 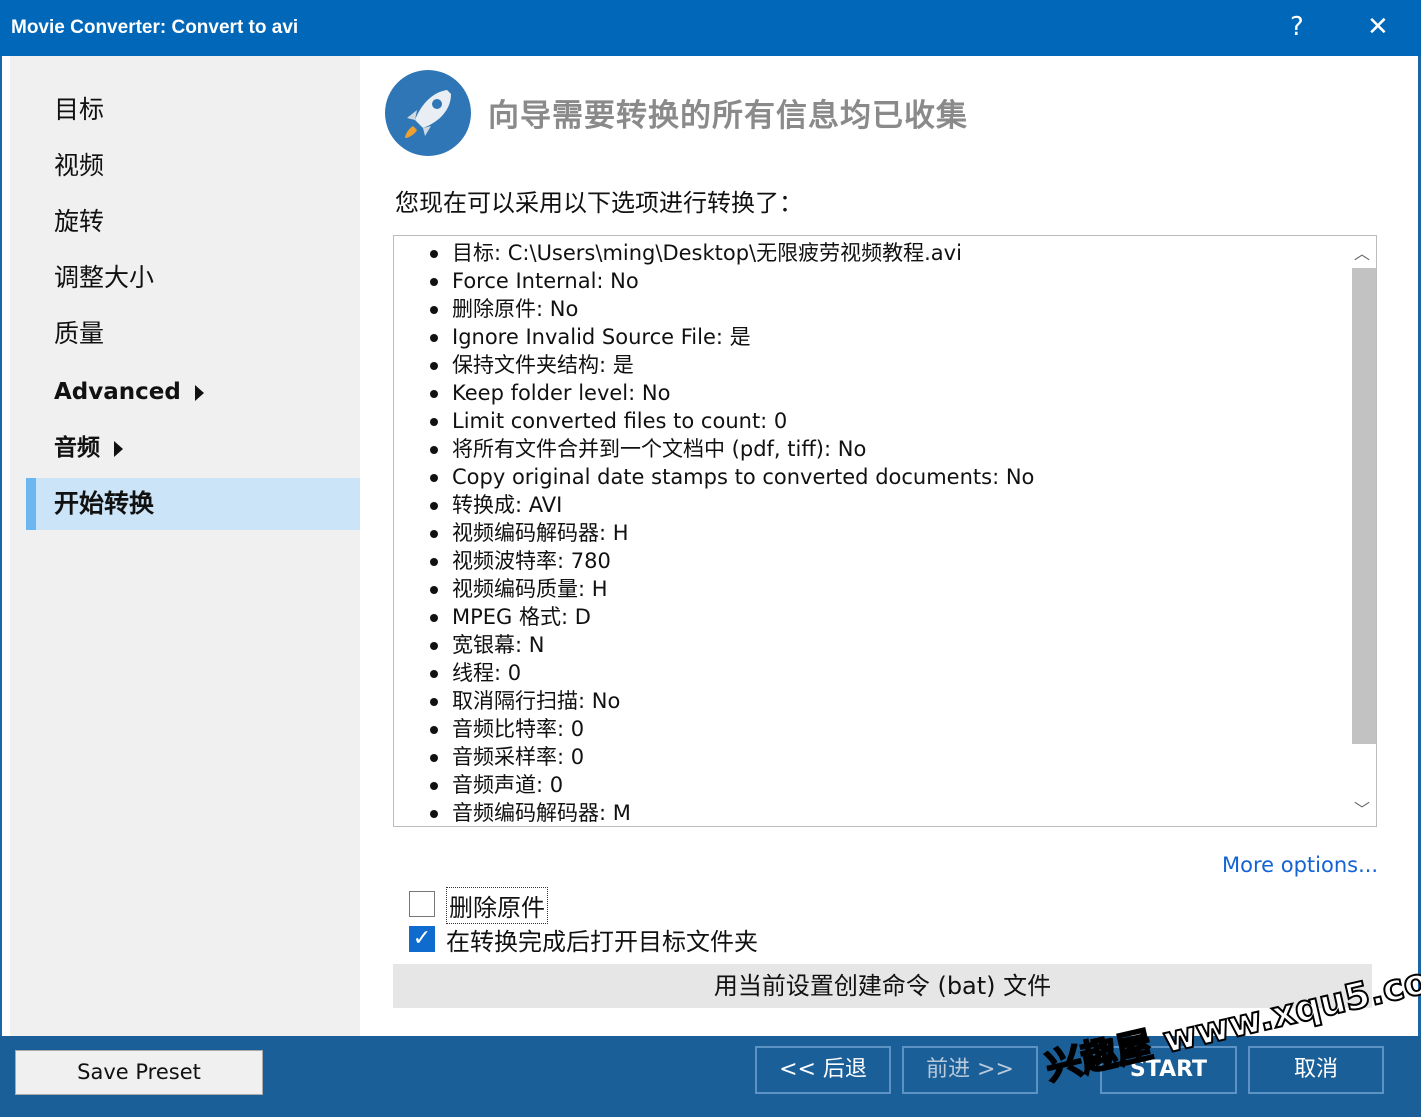 I want to click on summary-item: Limit converted files to count: 0, so click(x=608, y=421).